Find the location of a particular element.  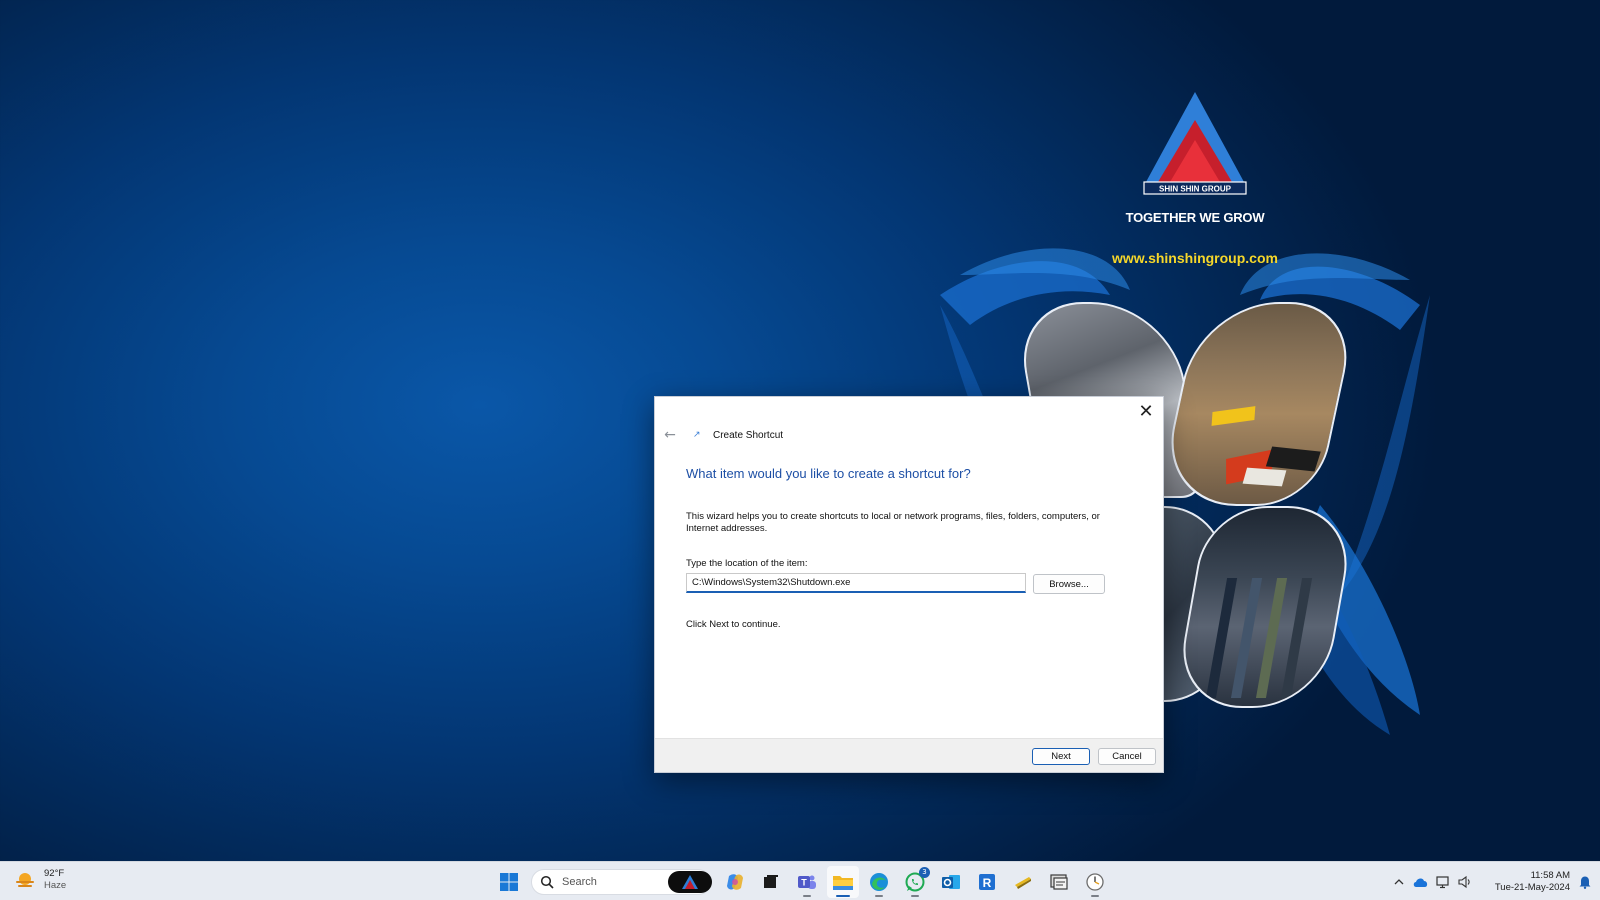

brand-website: www.shinshingroup.com is located at coordinates (1195, 258).